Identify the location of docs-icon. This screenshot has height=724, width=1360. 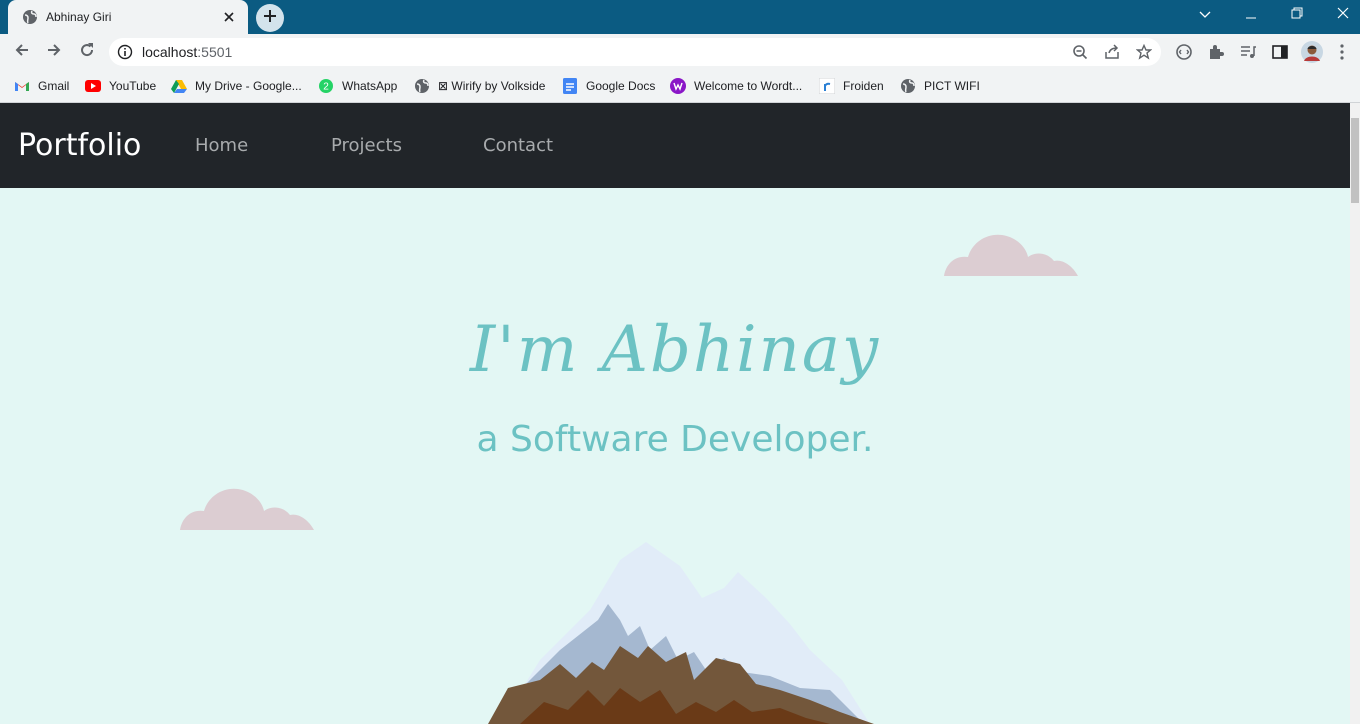
(570, 86).